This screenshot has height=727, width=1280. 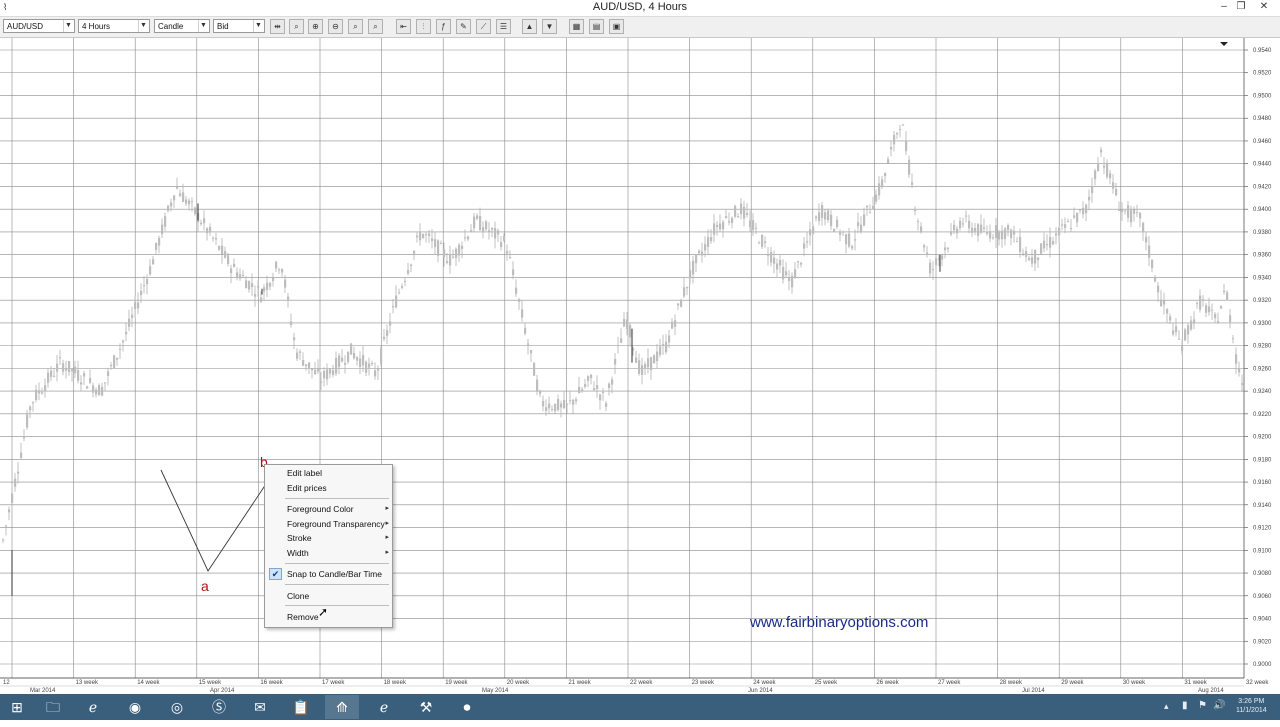 What do you see at coordinates (301, 707) in the screenshot?
I see `taskbar-clipboard: 📋` at bounding box center [301, 707].